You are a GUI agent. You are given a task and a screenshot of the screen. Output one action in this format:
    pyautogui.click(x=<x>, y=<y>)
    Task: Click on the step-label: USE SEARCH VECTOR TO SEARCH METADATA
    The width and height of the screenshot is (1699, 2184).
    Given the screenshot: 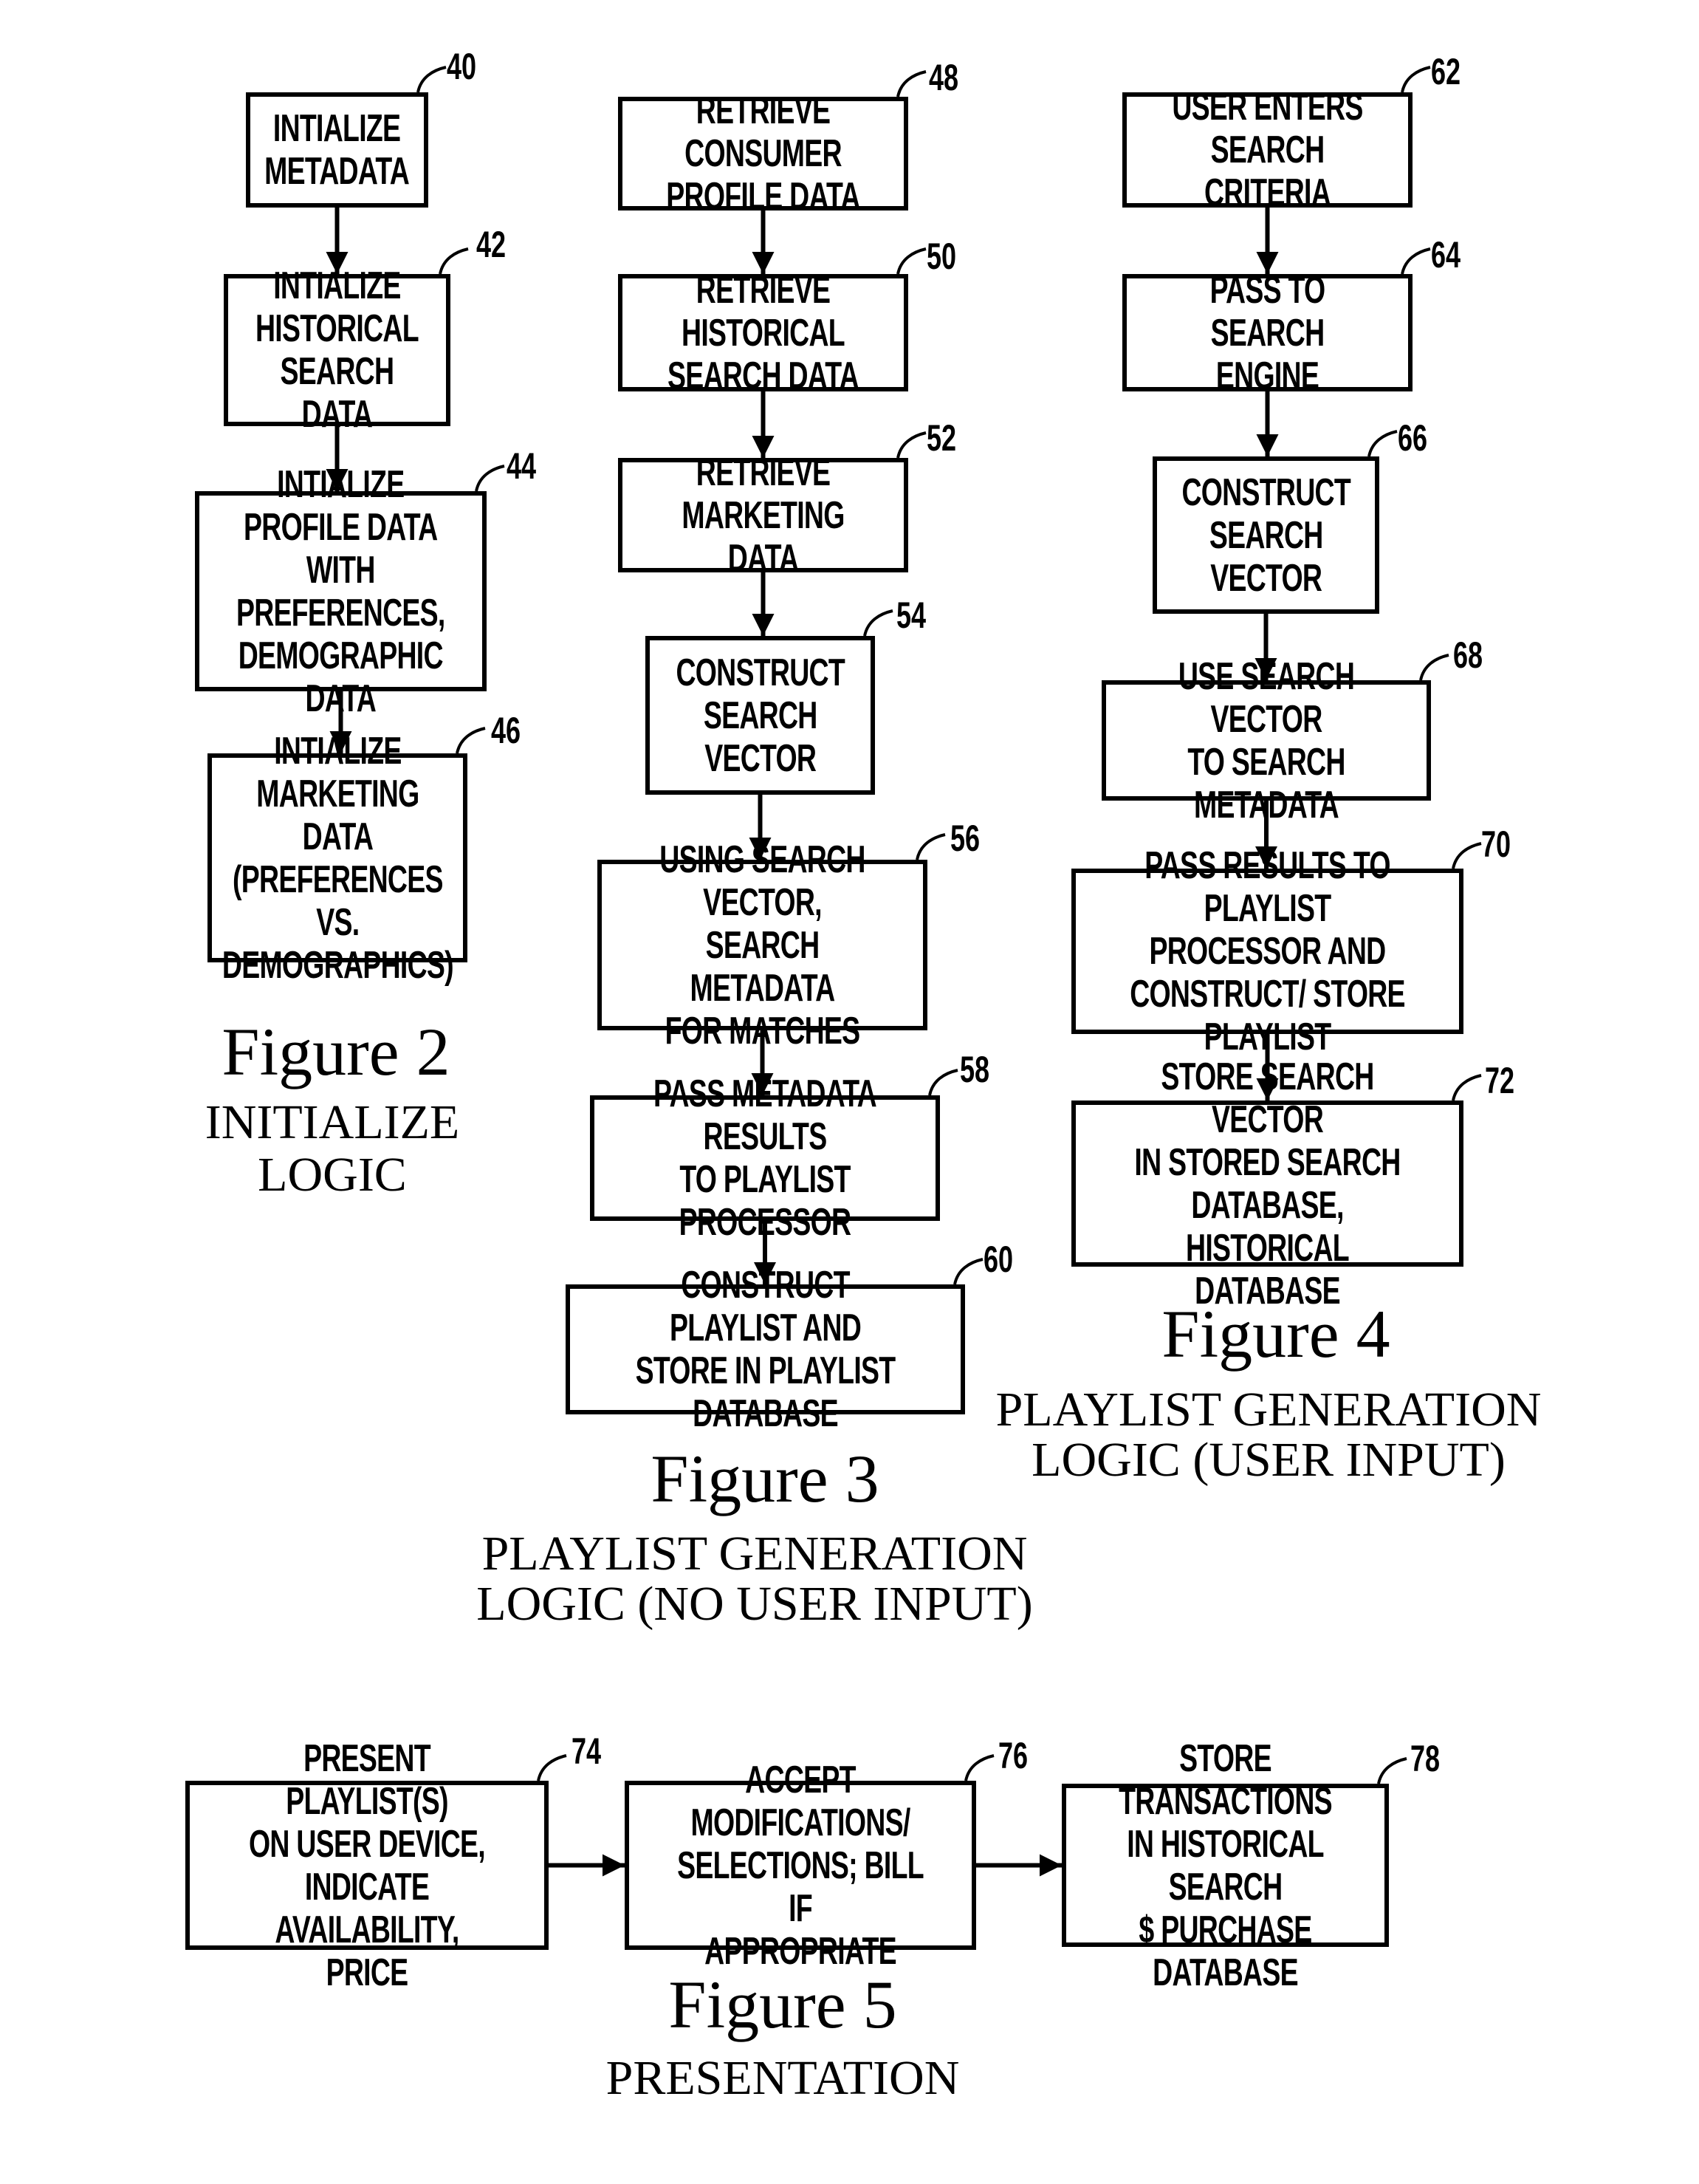 What is the action you would take?
    pyautogui.click(x=1266, y=740)
    